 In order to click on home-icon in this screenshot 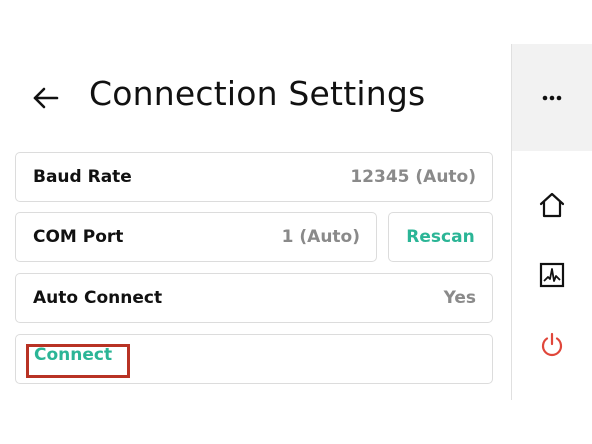, I will do `click(552, 205)`.